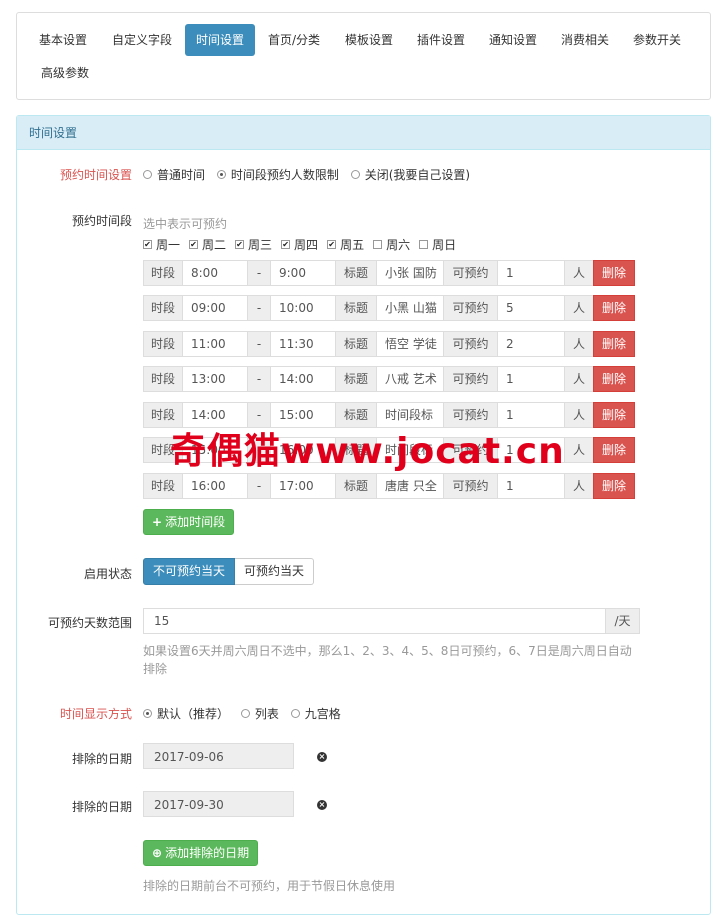 The width and height of the screenshot is (721, 915). Describe the element at coordinates (63, 40) in the screenshot. I see `tab-basic: 基本设置` at that location.